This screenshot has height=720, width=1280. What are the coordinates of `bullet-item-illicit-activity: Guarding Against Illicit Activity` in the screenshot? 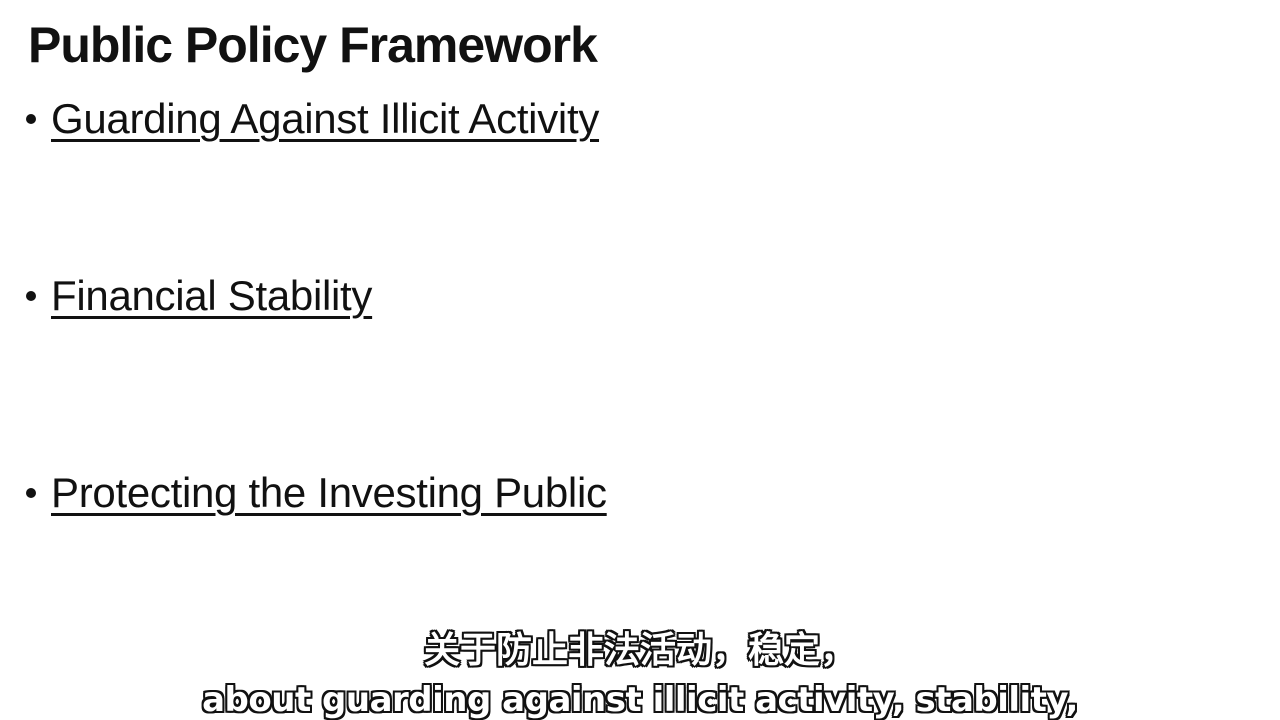 It's located at (312, 119).